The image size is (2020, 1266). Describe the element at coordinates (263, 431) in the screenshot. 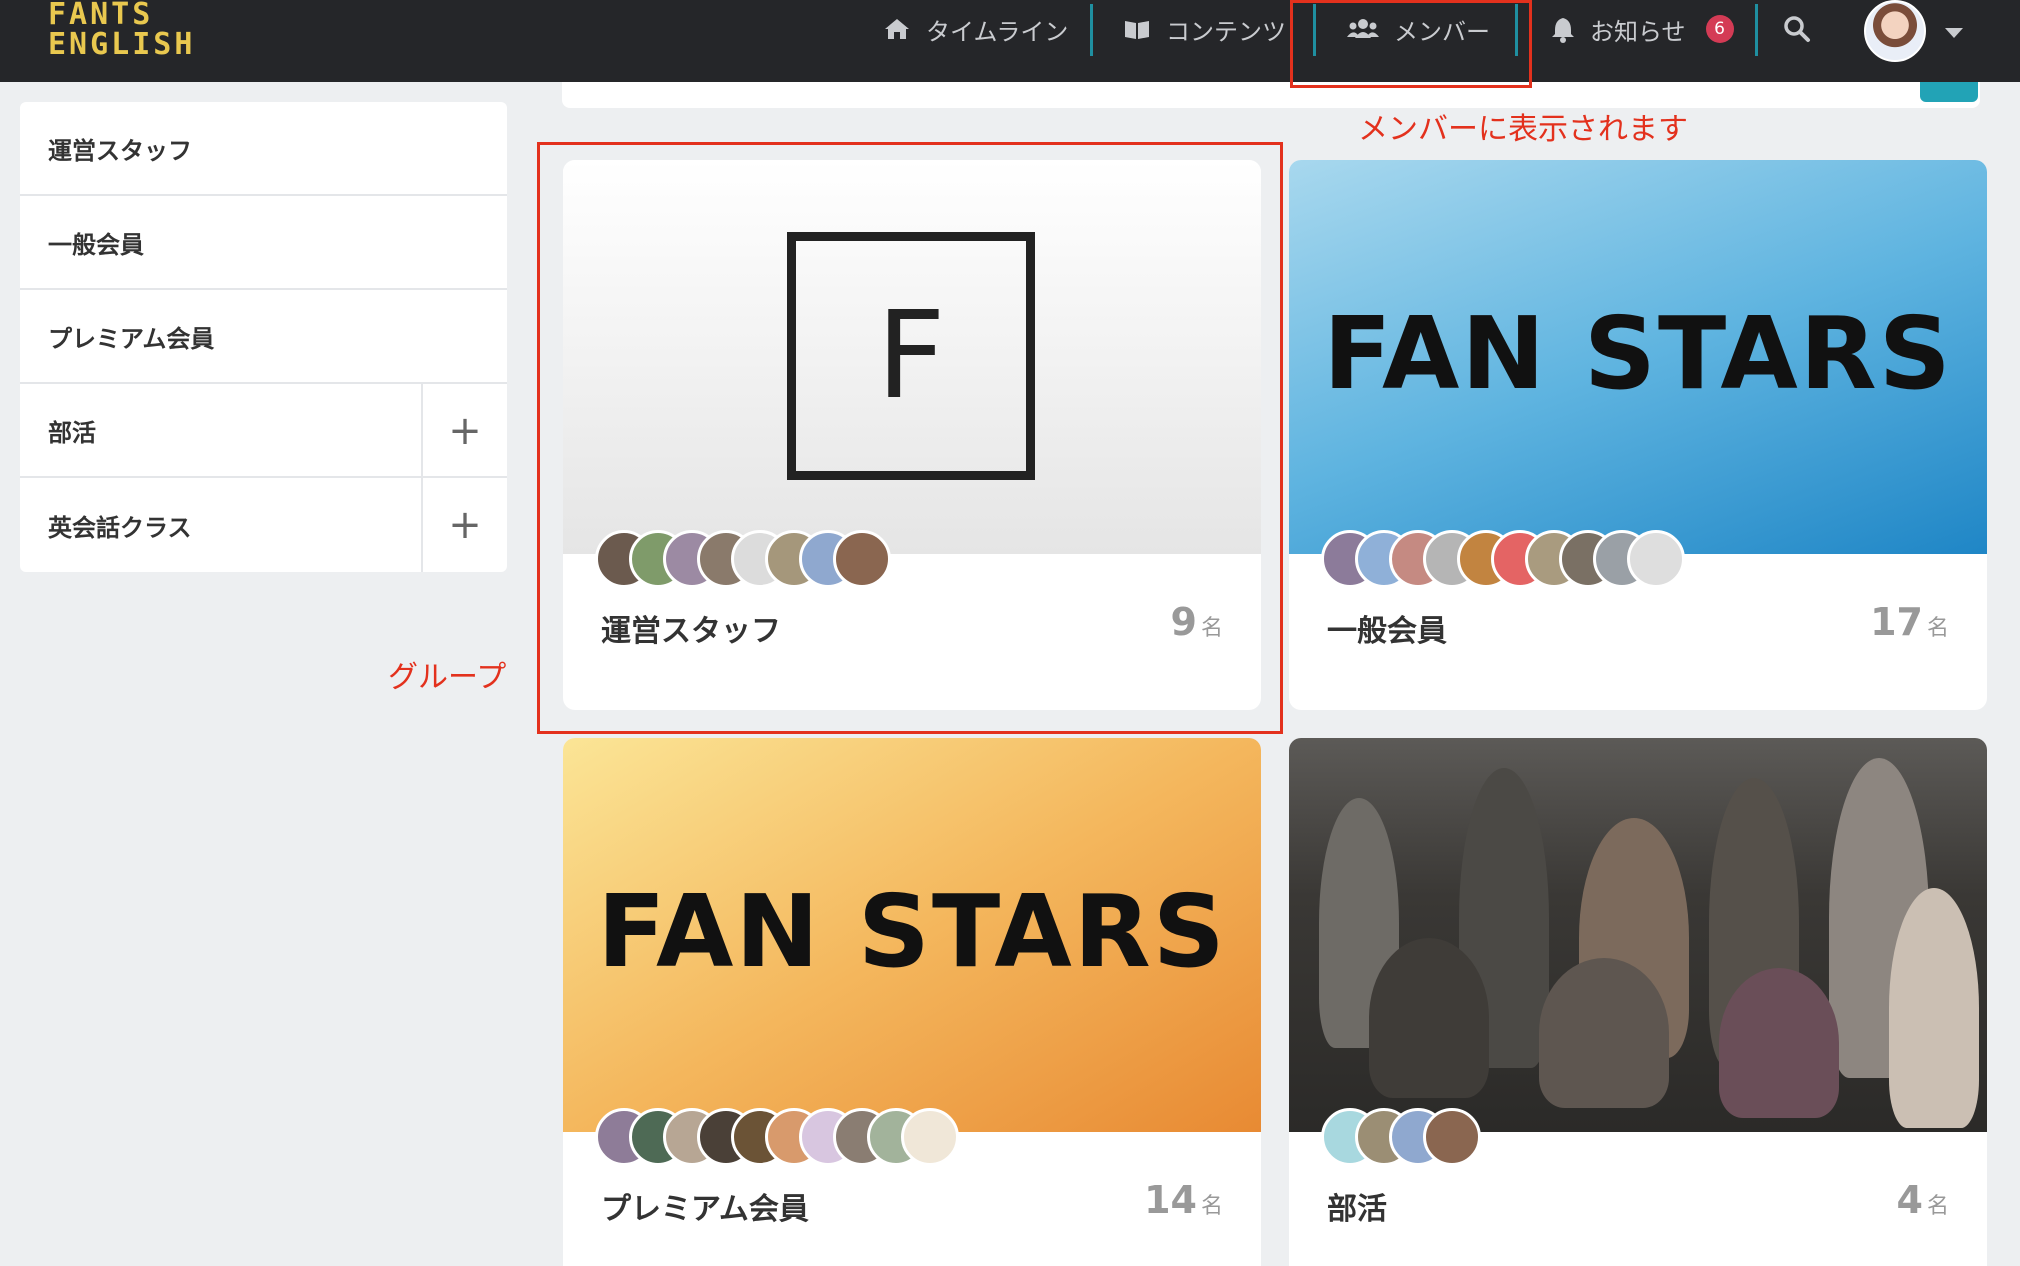

I see `sidebar-item-club: 部活 +` at that location.